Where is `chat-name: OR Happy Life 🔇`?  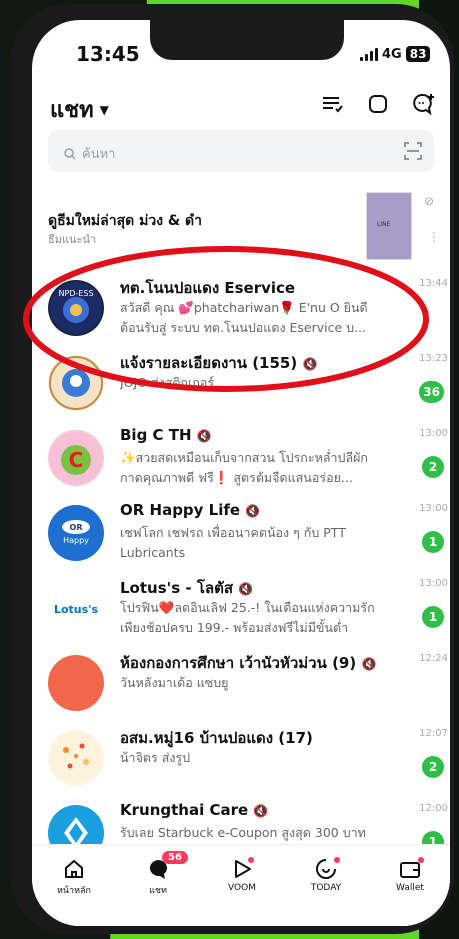 chat-name: OR Happy Life 🔇 is located at coordinates (260, 510).